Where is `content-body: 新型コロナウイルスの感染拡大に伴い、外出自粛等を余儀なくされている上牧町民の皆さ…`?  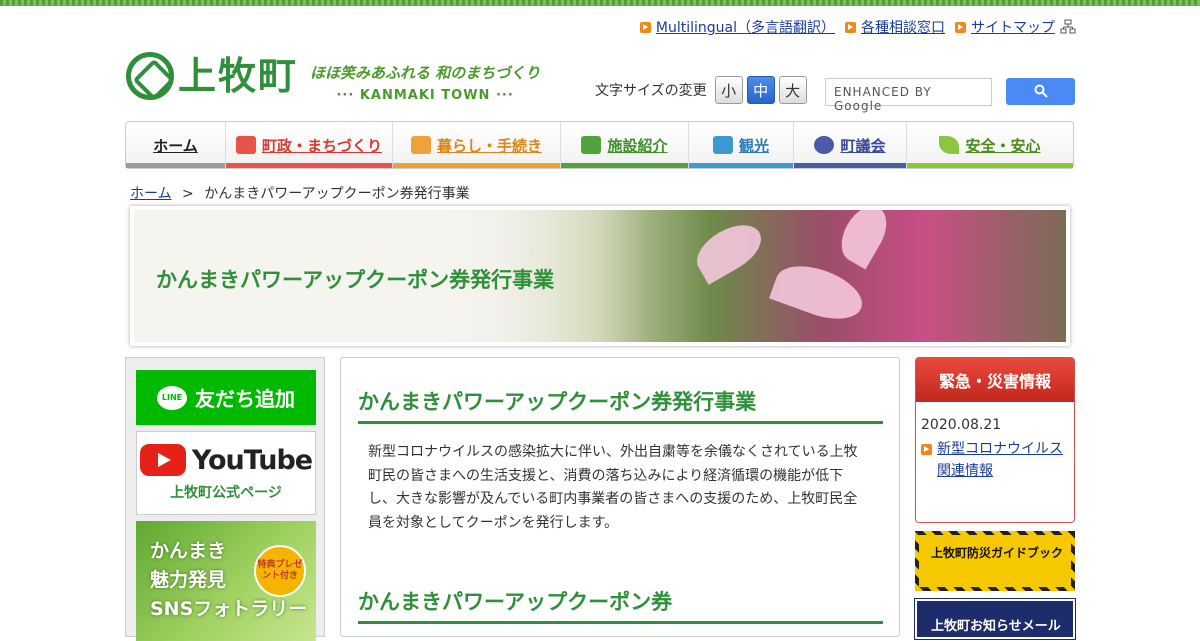
content-body: 新型コロナウイルスの感染拡大に伴い、外出自粛等を余儀なくされている上牧町民の皆さ… is located at coordinates (613, 487).